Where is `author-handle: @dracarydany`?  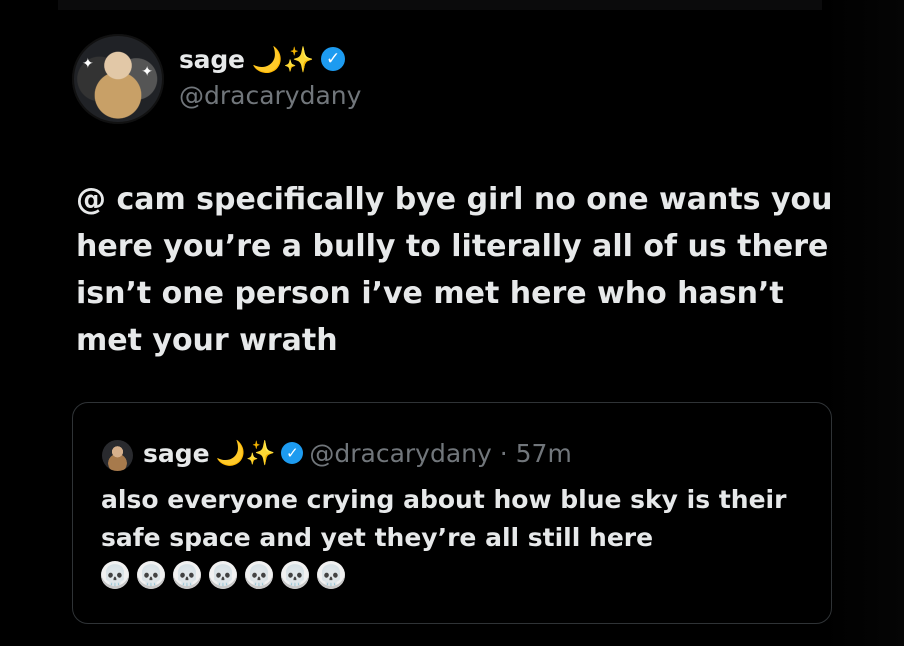 author-handle: @dracarydany is located at coordinates (270, 95).